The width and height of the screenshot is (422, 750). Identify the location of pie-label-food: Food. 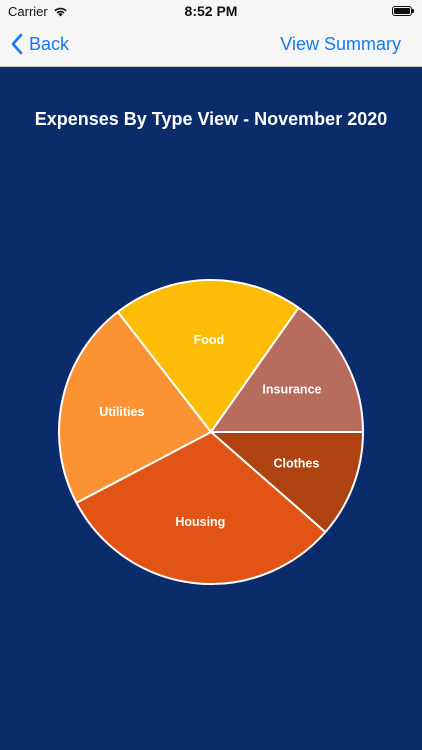
(209, 340).